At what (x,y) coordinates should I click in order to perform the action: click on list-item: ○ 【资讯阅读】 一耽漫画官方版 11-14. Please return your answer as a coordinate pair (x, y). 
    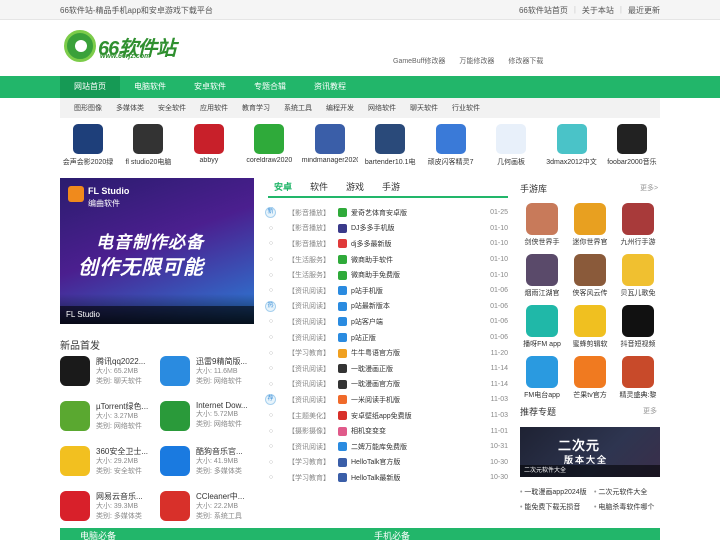
    Looking at the image, I should click on (386, 385).